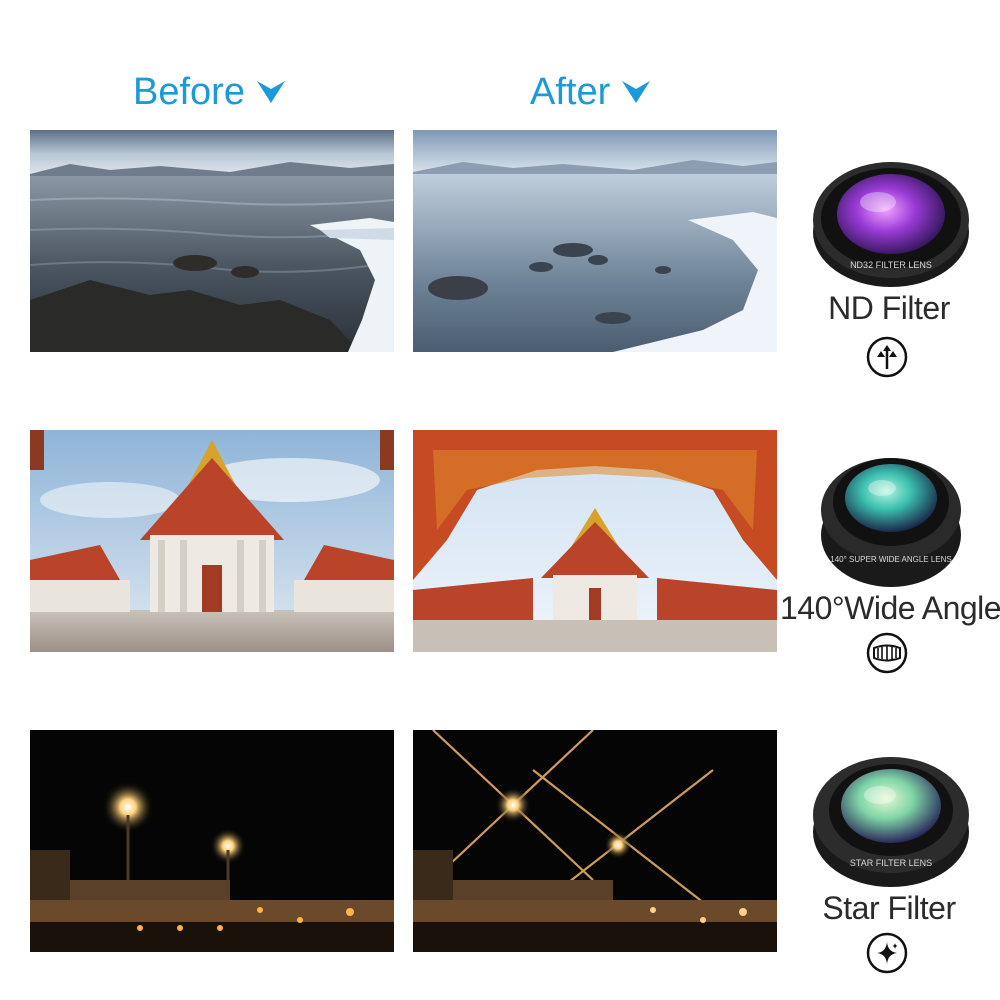  I want to click on nd-filter-label: ND Filter, so click(889, 308).